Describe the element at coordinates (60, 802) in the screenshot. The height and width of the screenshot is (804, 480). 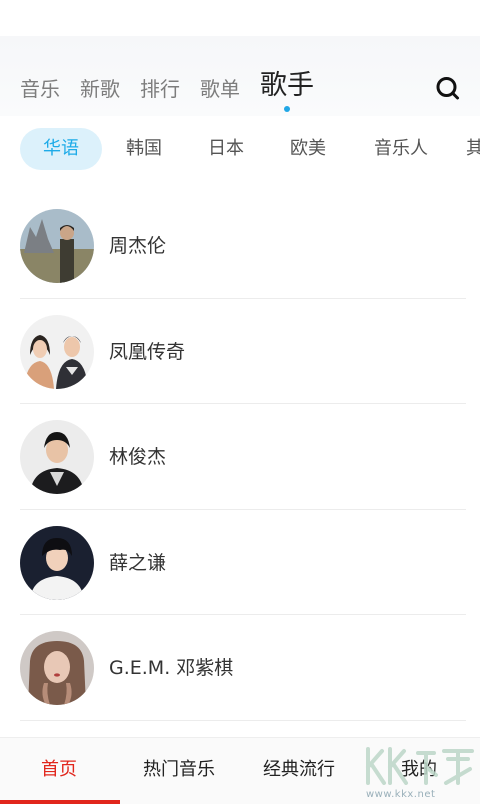
I see `nav-active-indicator` at that location.